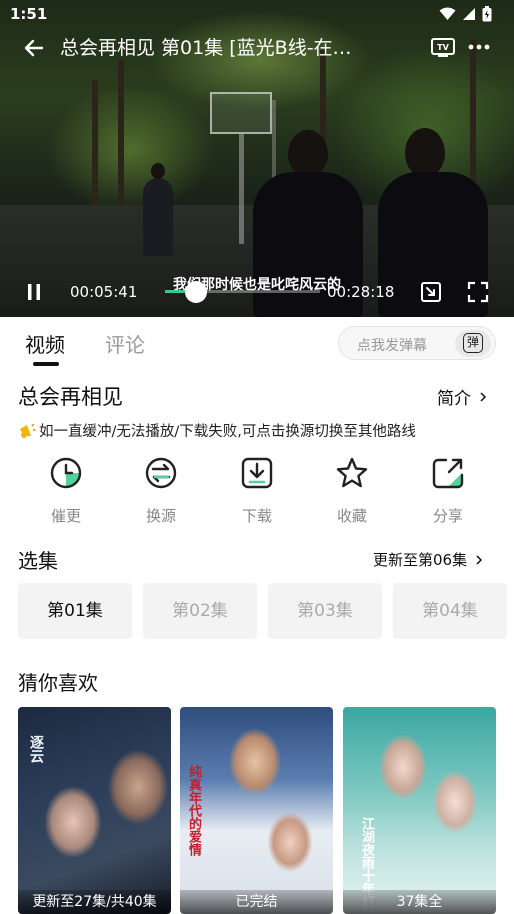 The height and width of the screenshot is (914, 514). Describe the element at coordinates (241, 189) in the screenshot. I see `scene-hoop-pole` at that location.